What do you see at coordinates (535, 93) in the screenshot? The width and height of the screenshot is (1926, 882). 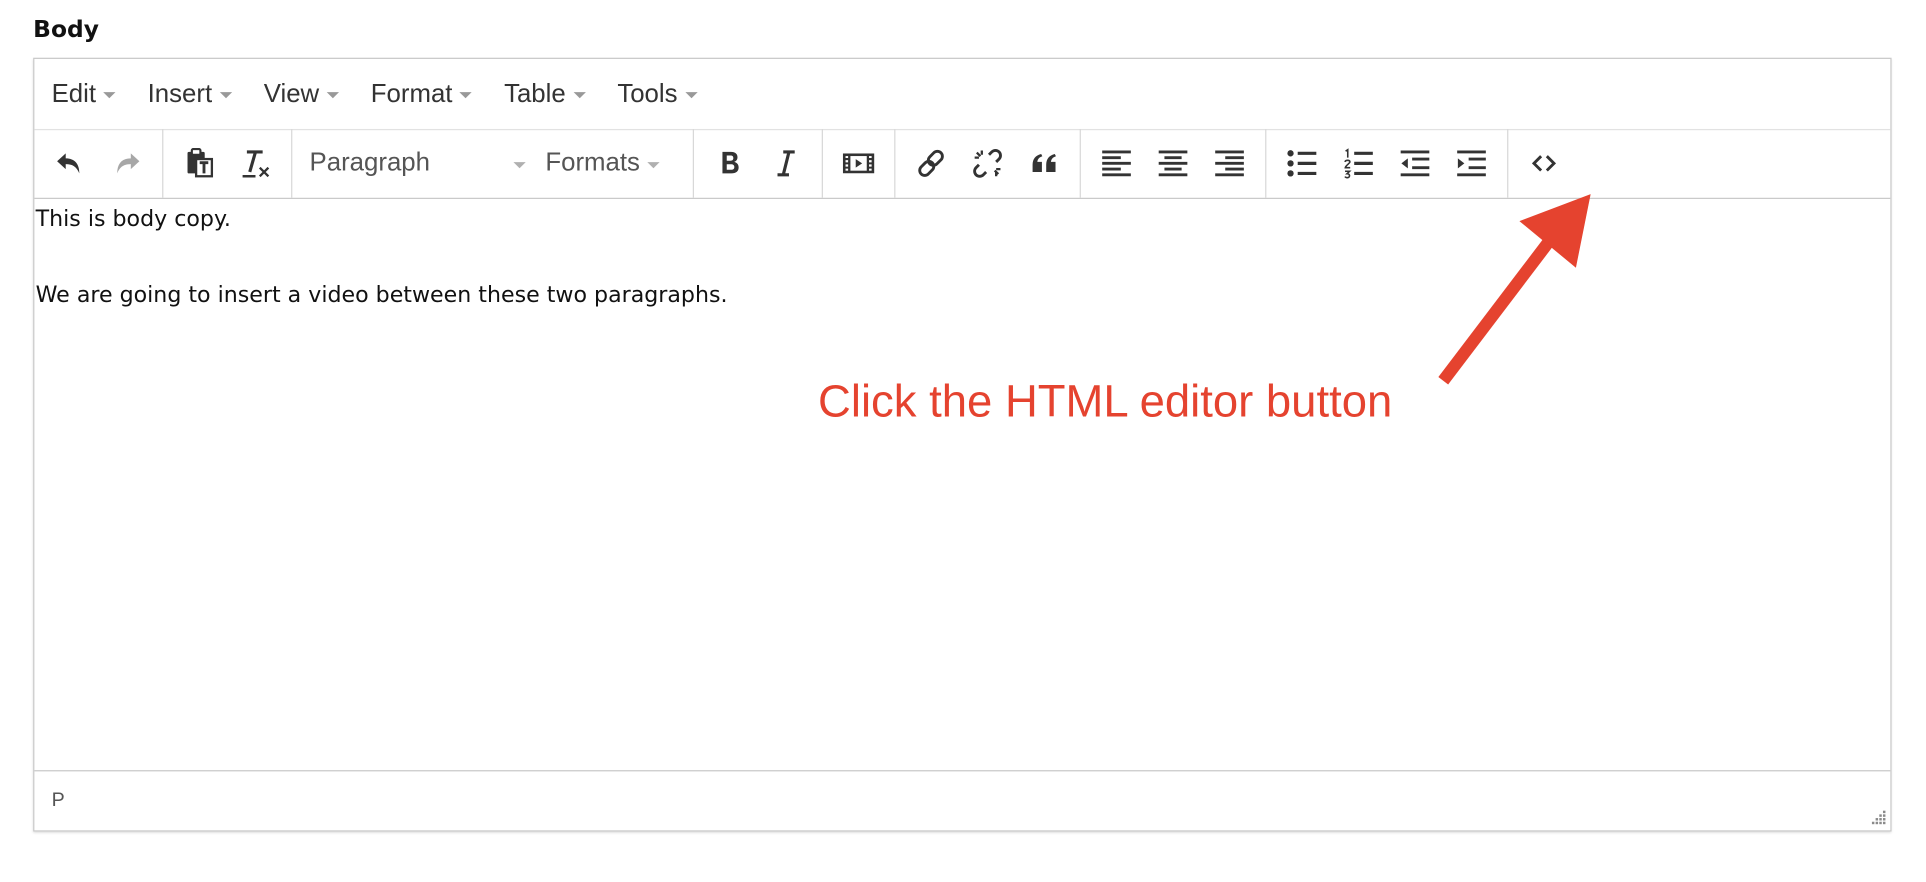 I see `menu-table-label: Table` at bounding box center [535, 93].